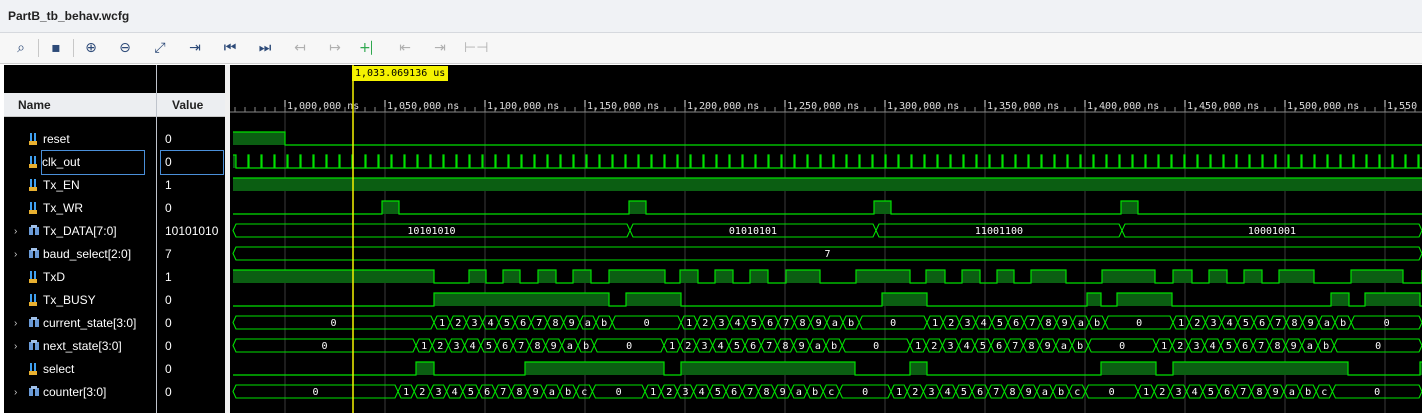 The width and height of the screenshot is (1422, 418). I want to click on signal-name: baud_select[2:0], so click(87, 254).